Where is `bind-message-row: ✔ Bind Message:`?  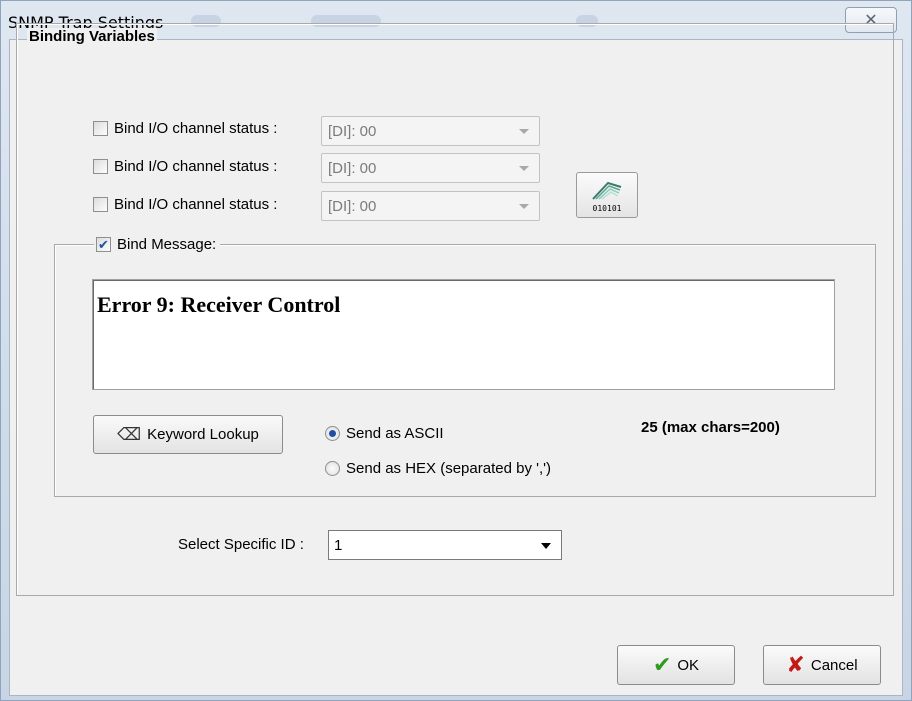
bind-message-row: ✔ Bind Message: is located at coordinates (157, 244).